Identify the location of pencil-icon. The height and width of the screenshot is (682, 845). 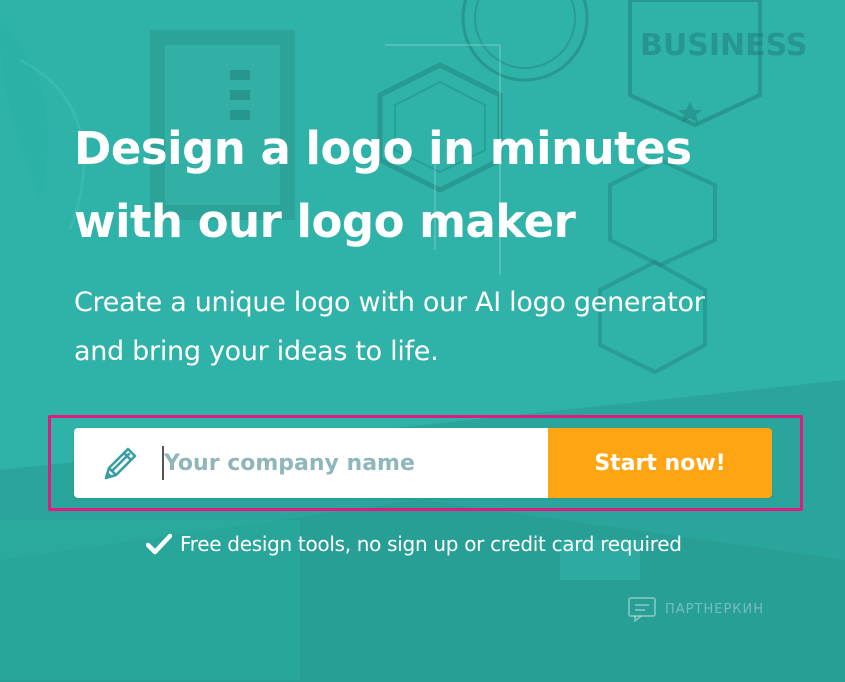
(120, 463).